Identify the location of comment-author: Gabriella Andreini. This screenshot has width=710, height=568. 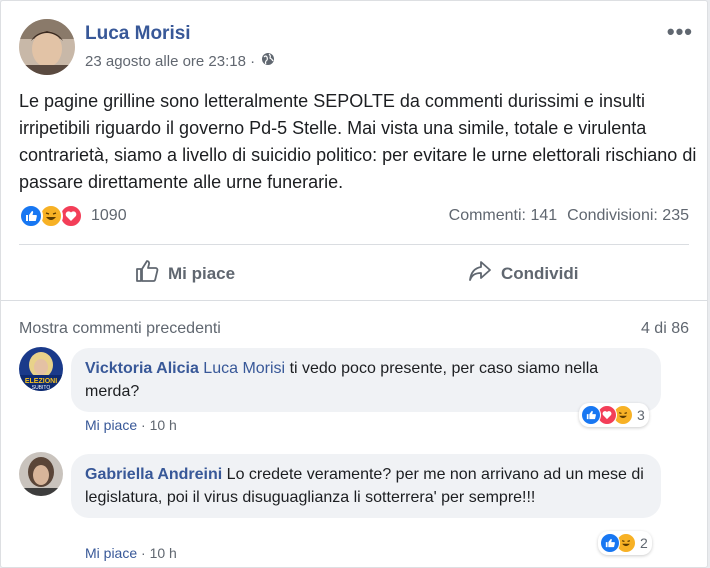
(153, 474).